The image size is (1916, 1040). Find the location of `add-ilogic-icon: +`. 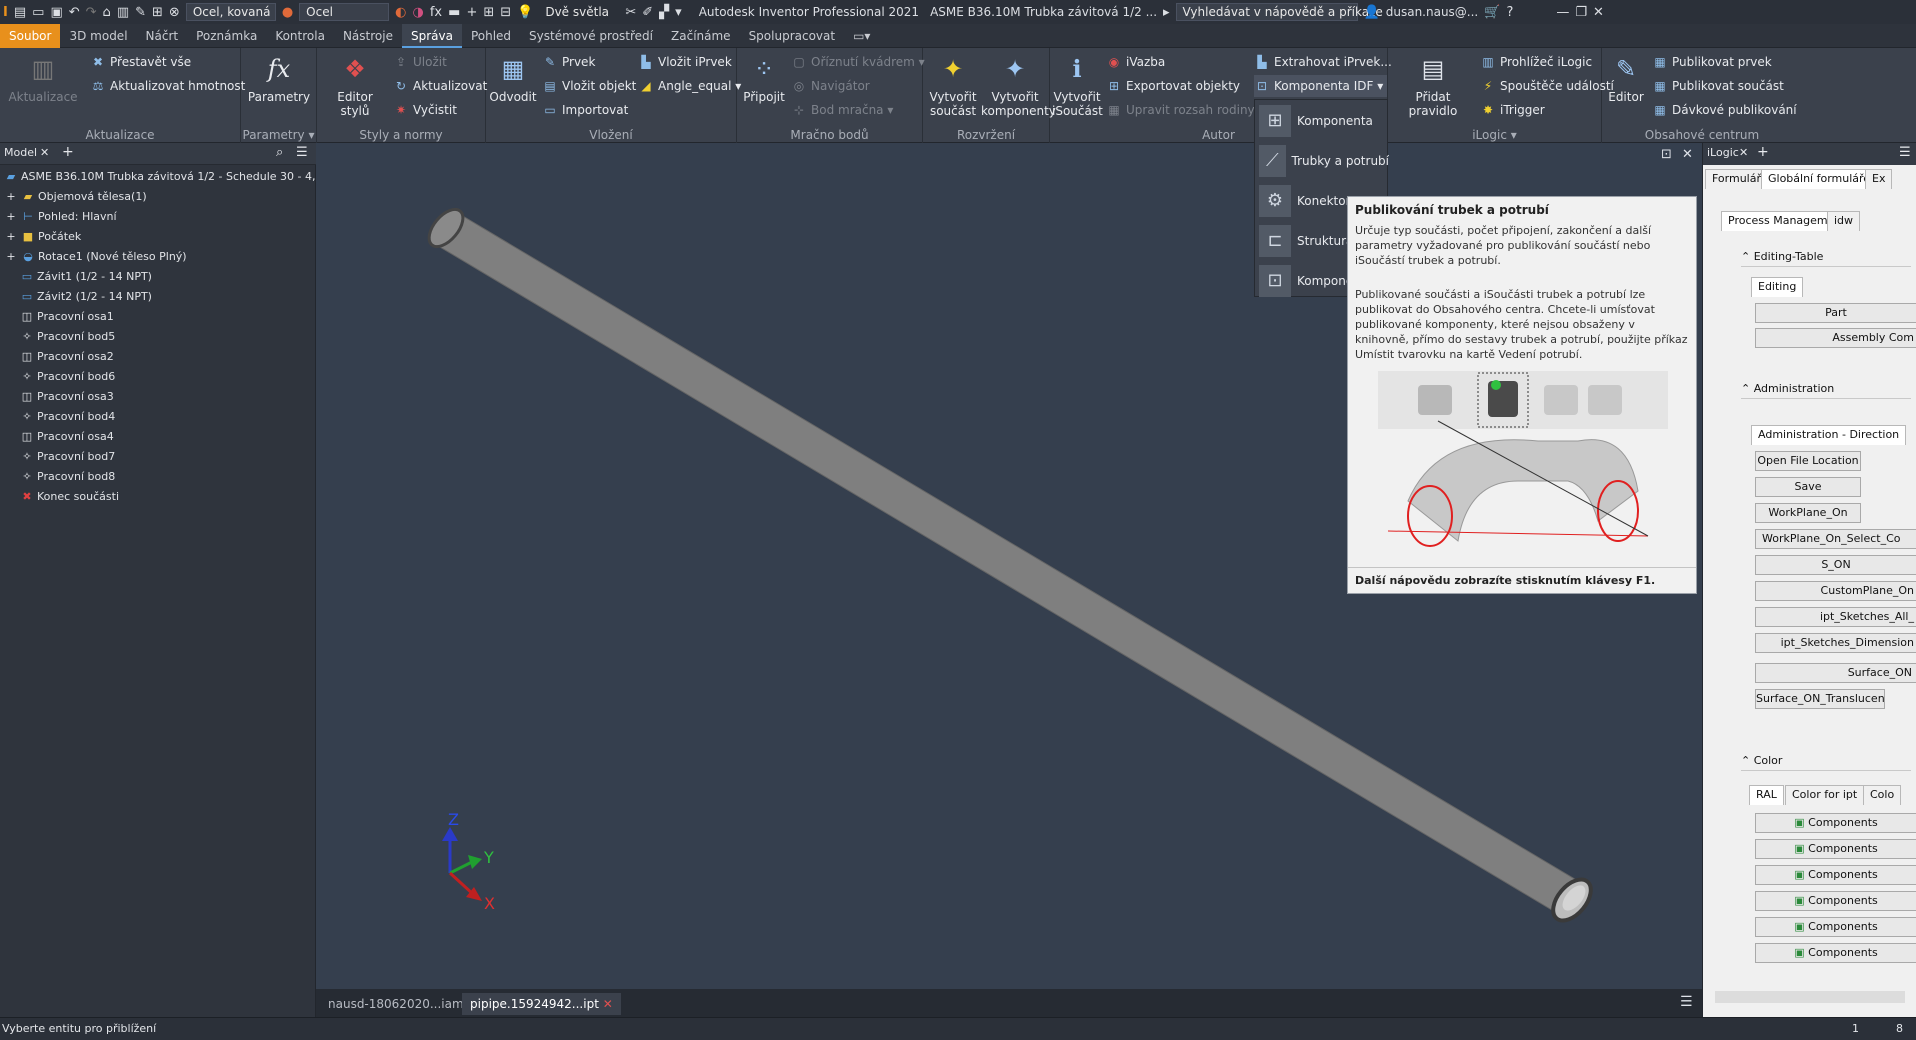

add-ilogic-icon: + is located at coordinates (1763, 152).